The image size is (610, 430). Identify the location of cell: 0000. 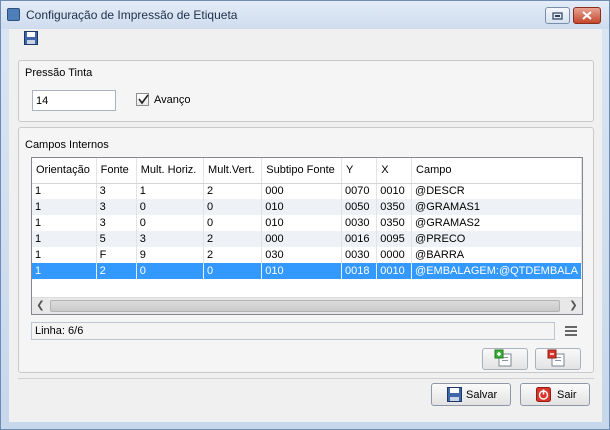
(394, 255).